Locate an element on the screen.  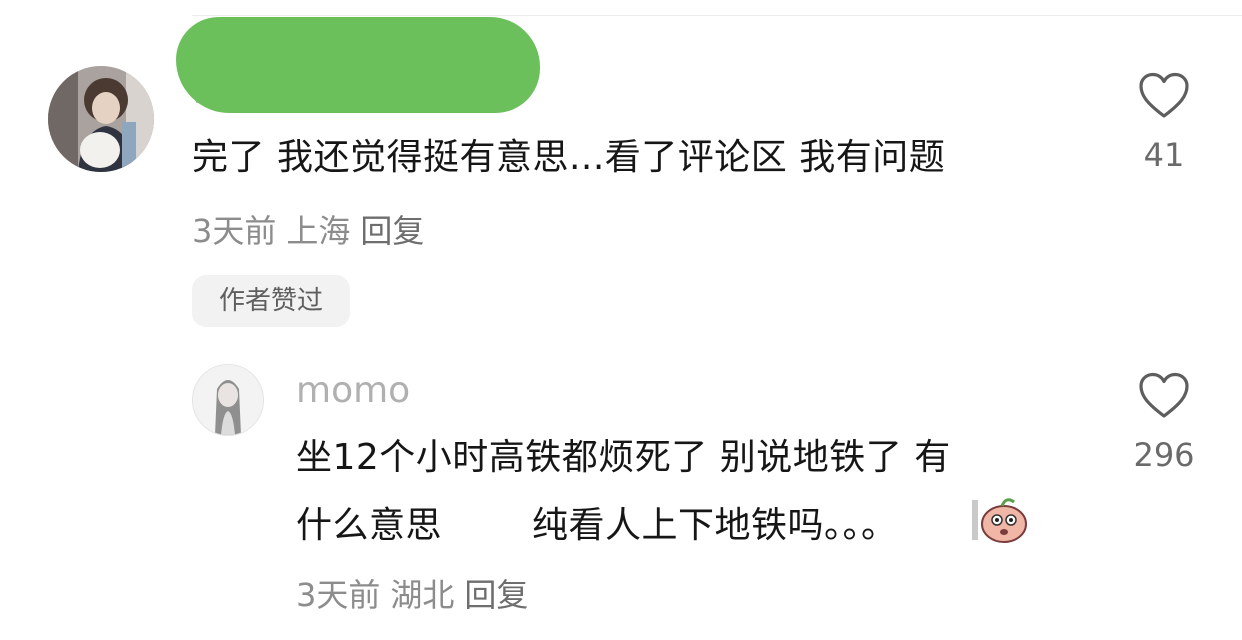
reply-meta: 3天前 湖北 回复 is located at coordinates (412, 593).